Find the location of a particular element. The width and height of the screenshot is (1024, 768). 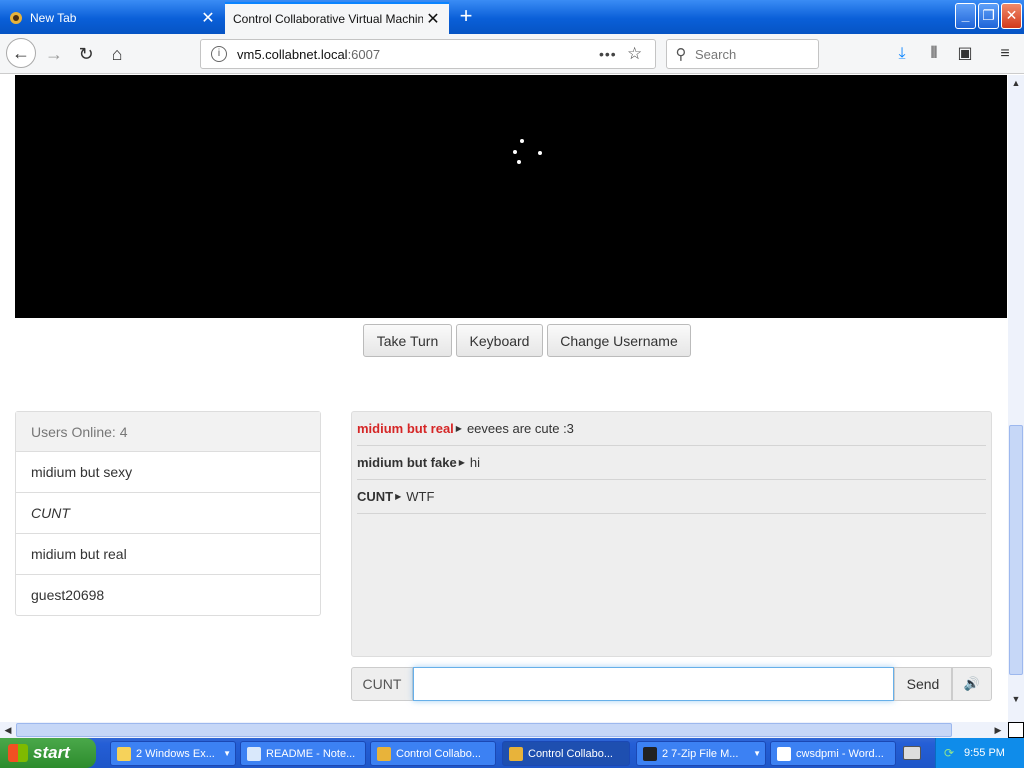

search-icon: ⚲ is located at coordinates (681, 54).